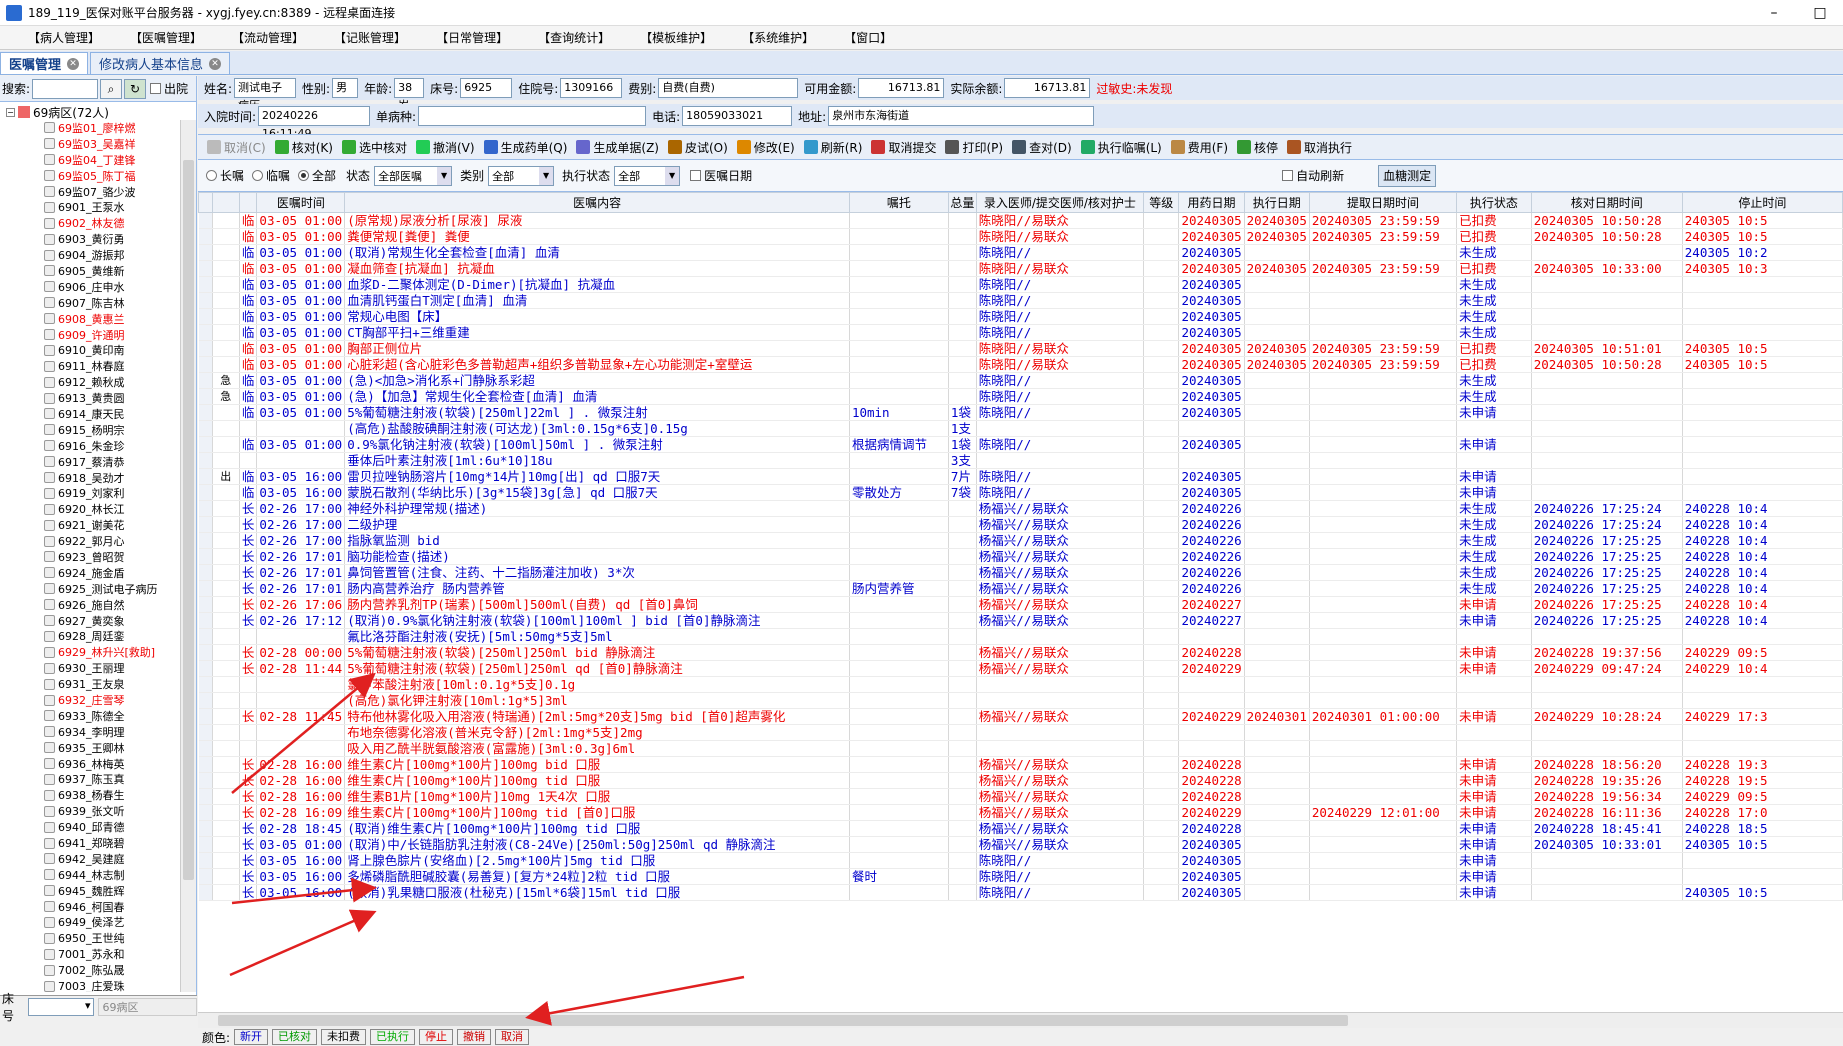 The height and width of the screenshot is (1046, 1843). Describe the element at coordinates (1494, 202) in the screenshot. I see `column-header: 执行状态` at that location.